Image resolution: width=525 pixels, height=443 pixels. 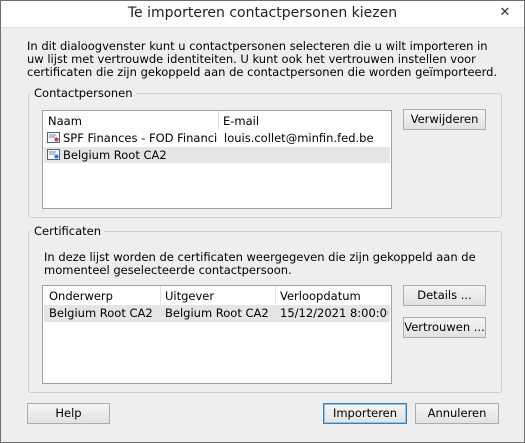 I want to click on certificates-legend: Certificaten, so click(x=68, y=231).